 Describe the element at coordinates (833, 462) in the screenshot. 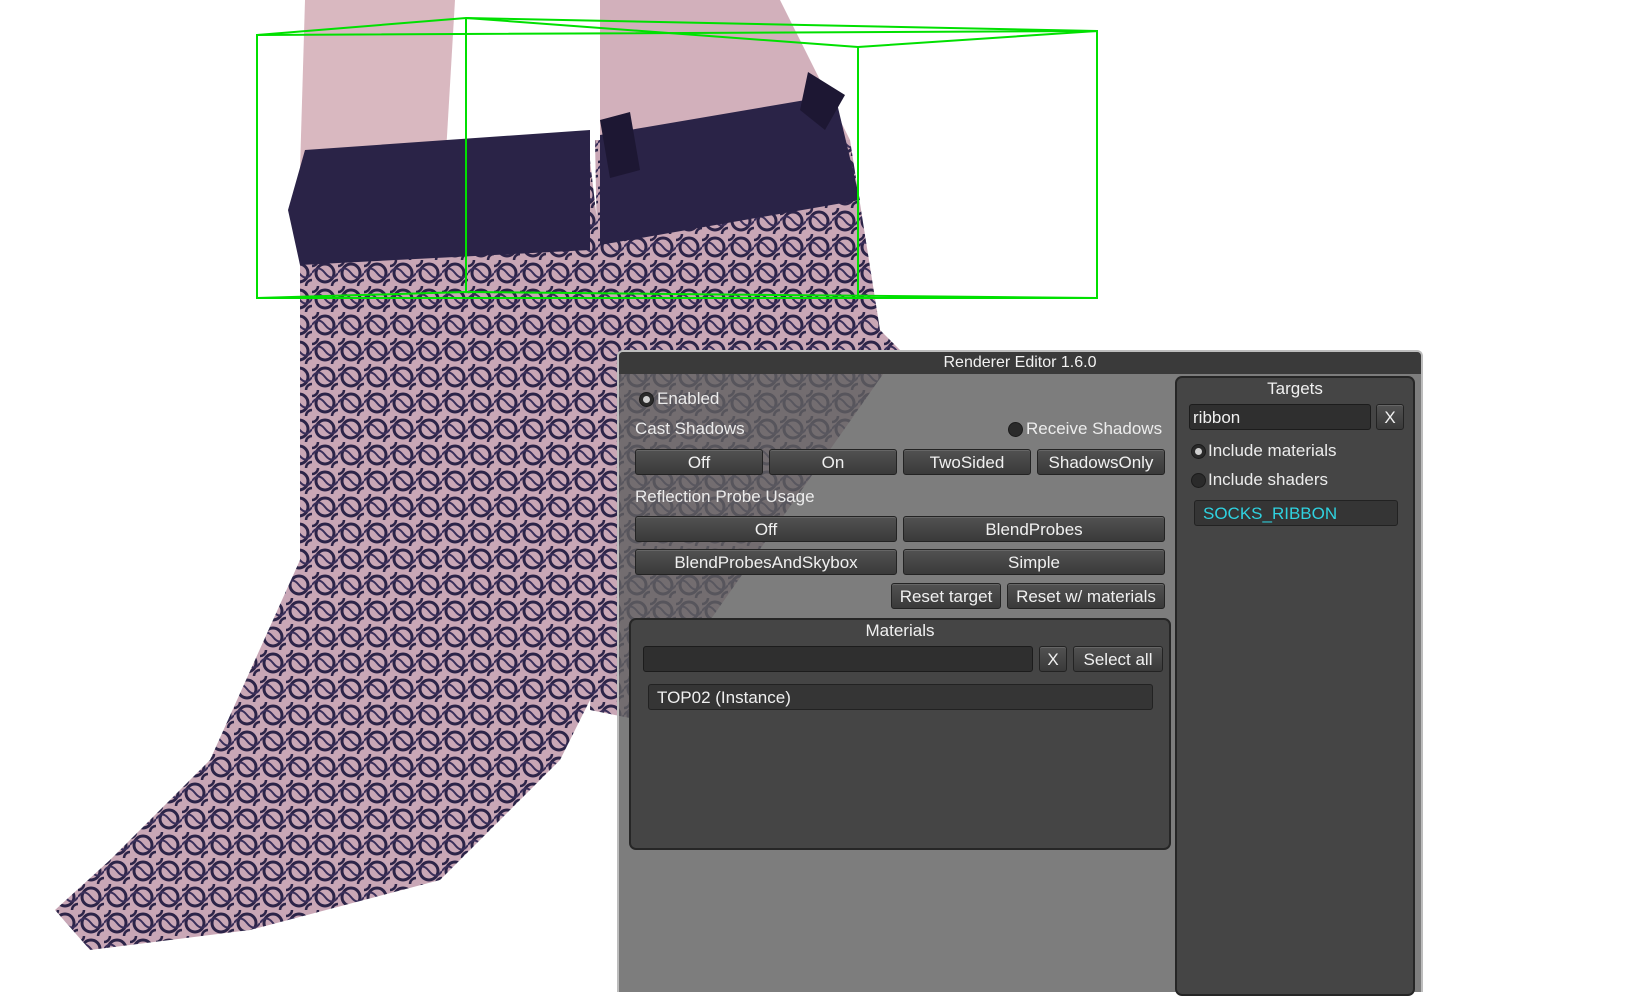

I see `cast-shadows-on-button: On` at that location.